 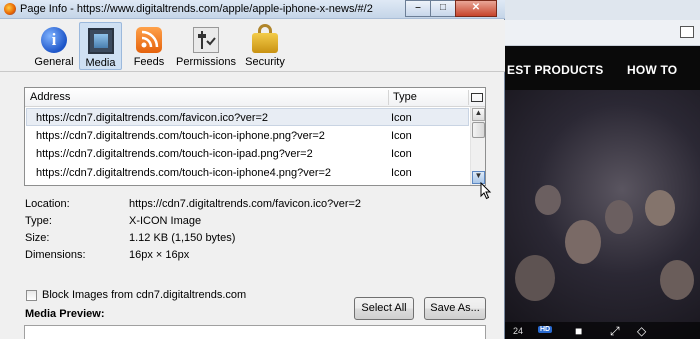 What do you see at coordinates (10, 9) in the screenshot?
I see `firefox-icon` at bounding box center [10, 9].